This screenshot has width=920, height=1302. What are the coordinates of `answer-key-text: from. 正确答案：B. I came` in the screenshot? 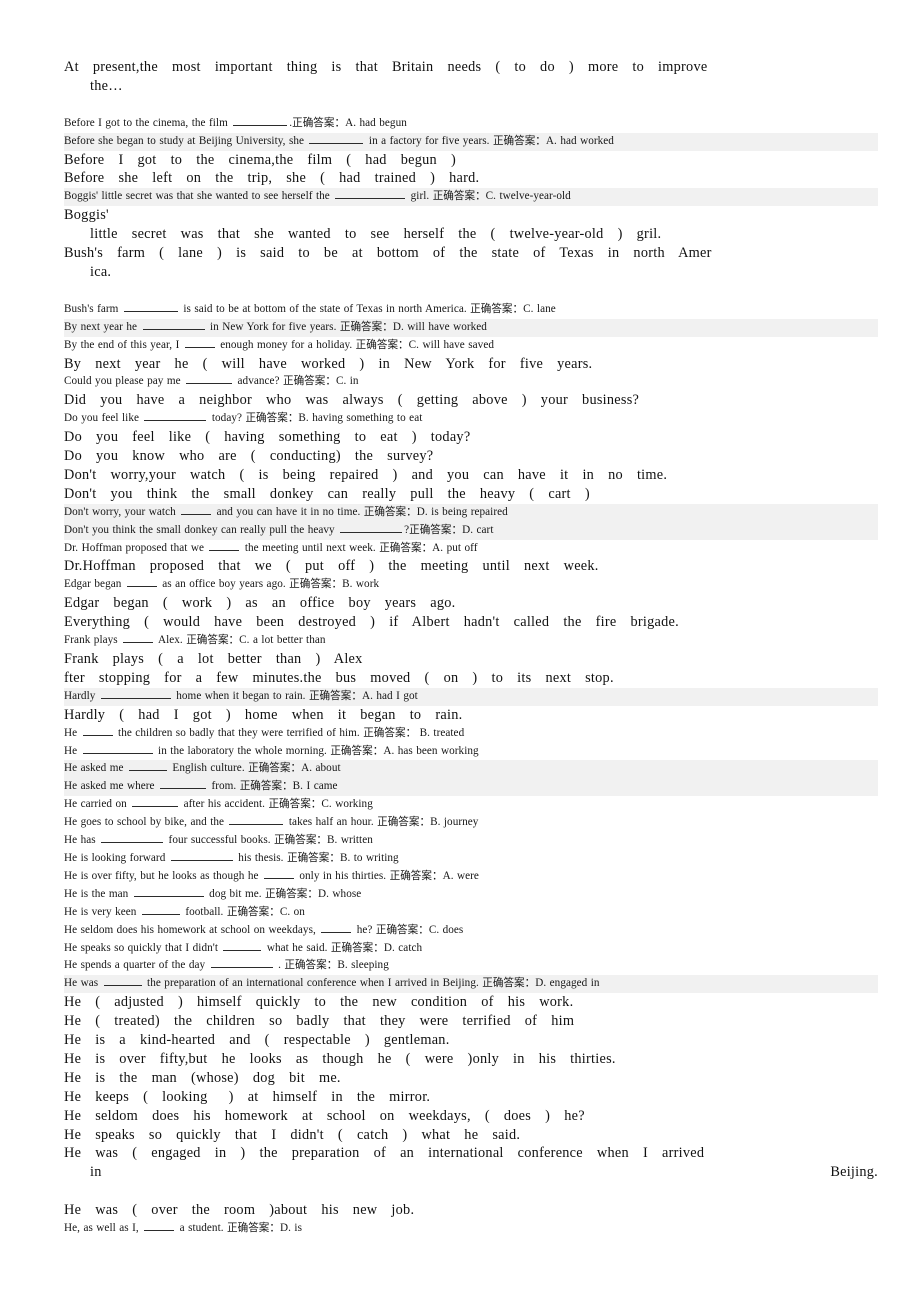 It's located at (273, 786).